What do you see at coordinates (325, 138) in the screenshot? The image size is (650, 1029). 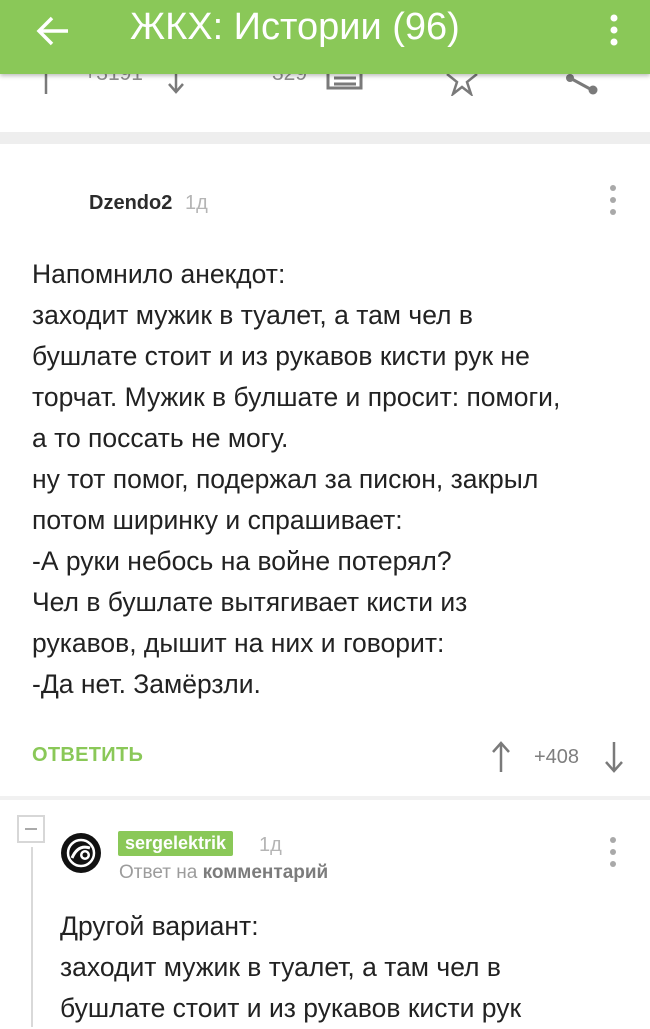 I see `post-separator` at bounding box center [325, 138].